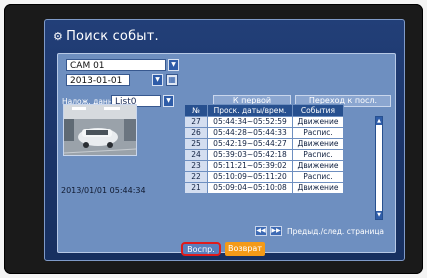 This screenshot has height=278, width=427. What do you see at coordinates (245, 249) in the screenshot?
I see `return-button: Возврат` at bounding box center [245, 249].